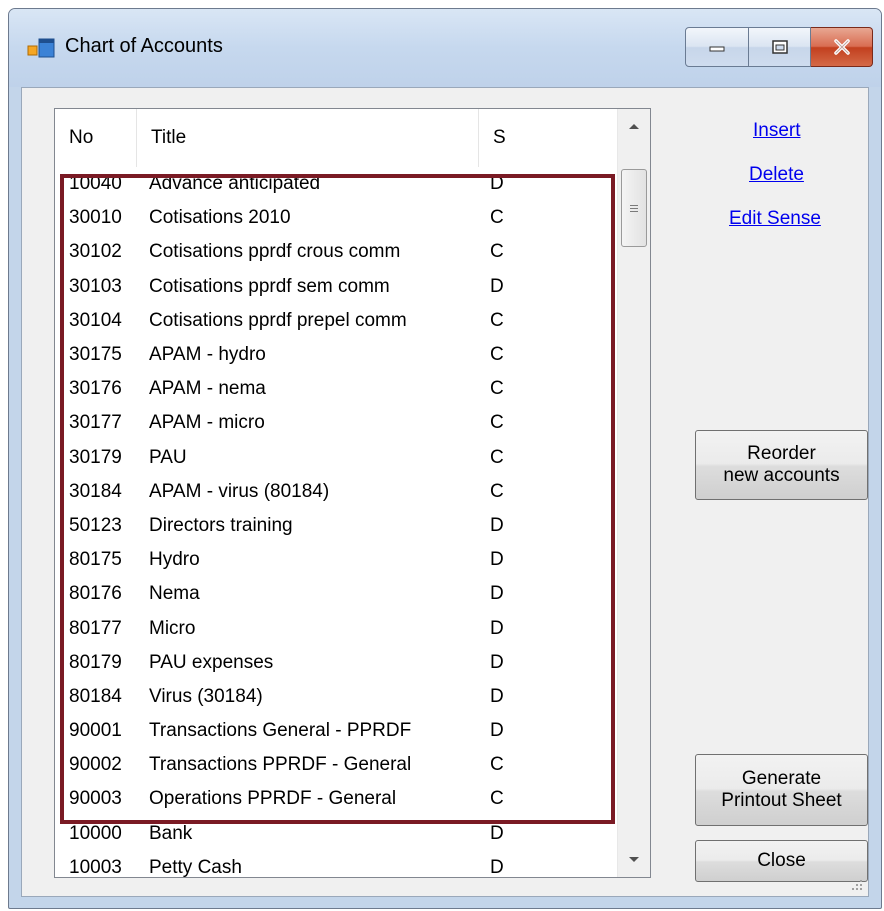 This screenshot has height=911, width=884. What do you see at coordinates (95, 560) in the screenshot?
I see `cell-no: 80175` at bounding box center [95, 560].